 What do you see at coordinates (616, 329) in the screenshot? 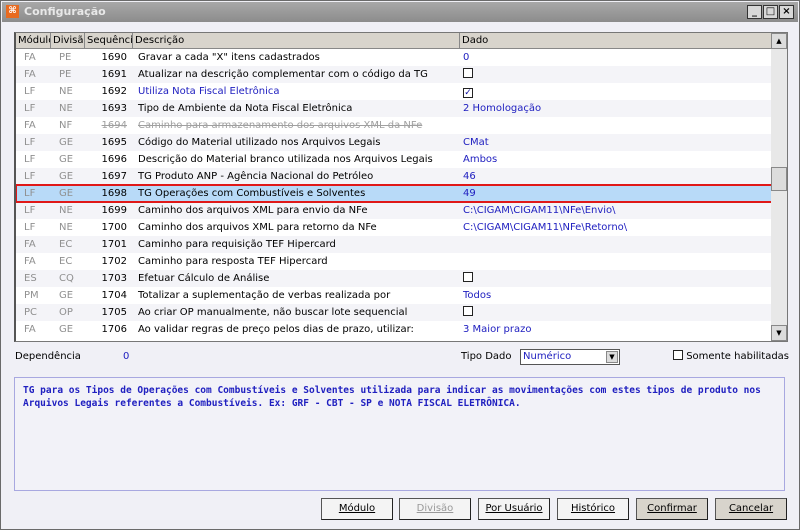
I see `dado-cell: 3 Maior prazo` at bounding box center [616, 329].